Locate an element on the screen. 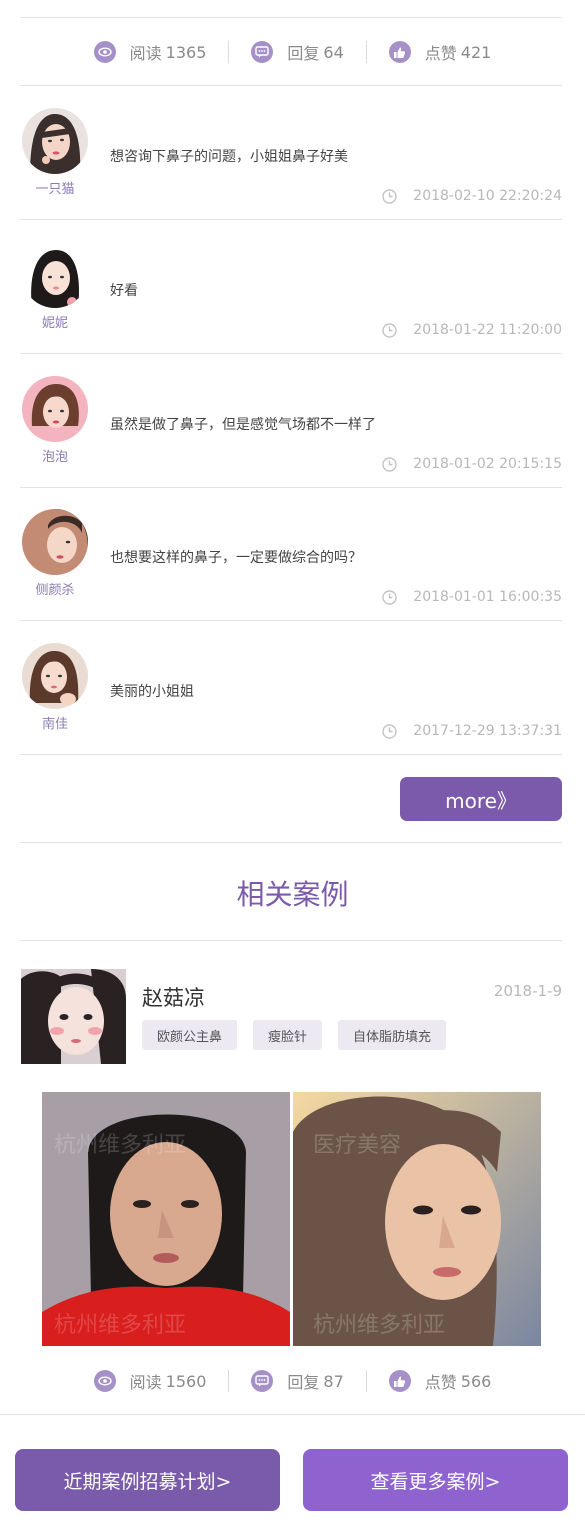 This screenshot has width=585, height=1536. like-count: 421 is located at coordinates (476, 52).